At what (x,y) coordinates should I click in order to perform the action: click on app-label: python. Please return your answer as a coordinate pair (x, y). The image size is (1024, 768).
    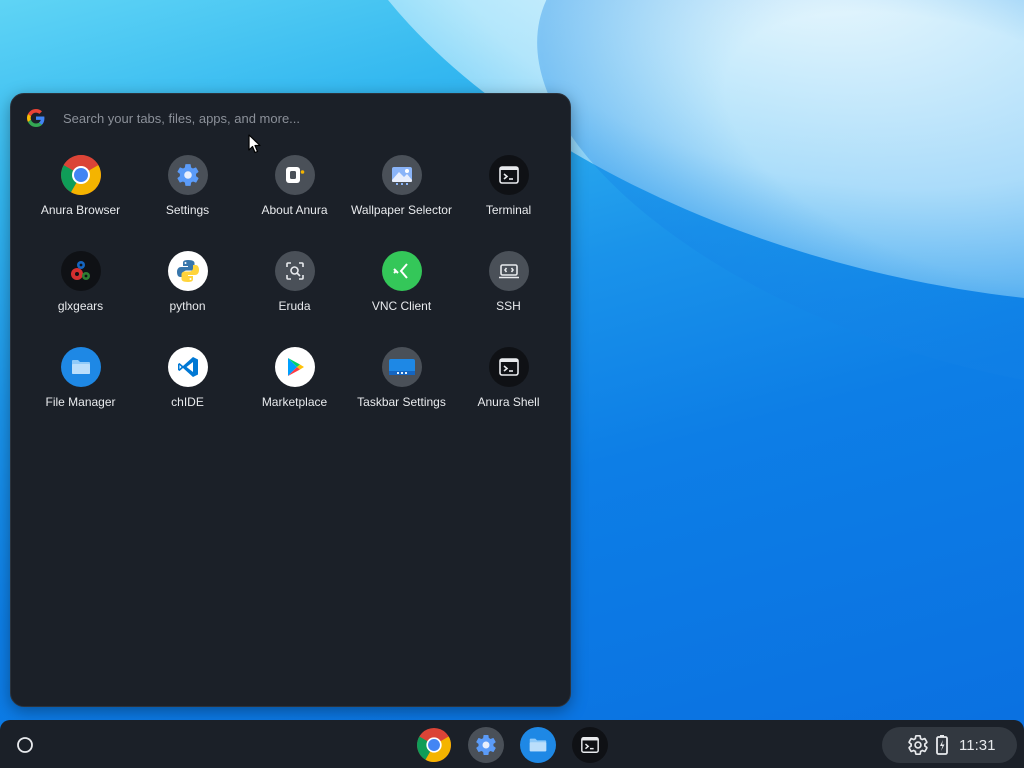
    Looking at the image, I should click on (187, 306).